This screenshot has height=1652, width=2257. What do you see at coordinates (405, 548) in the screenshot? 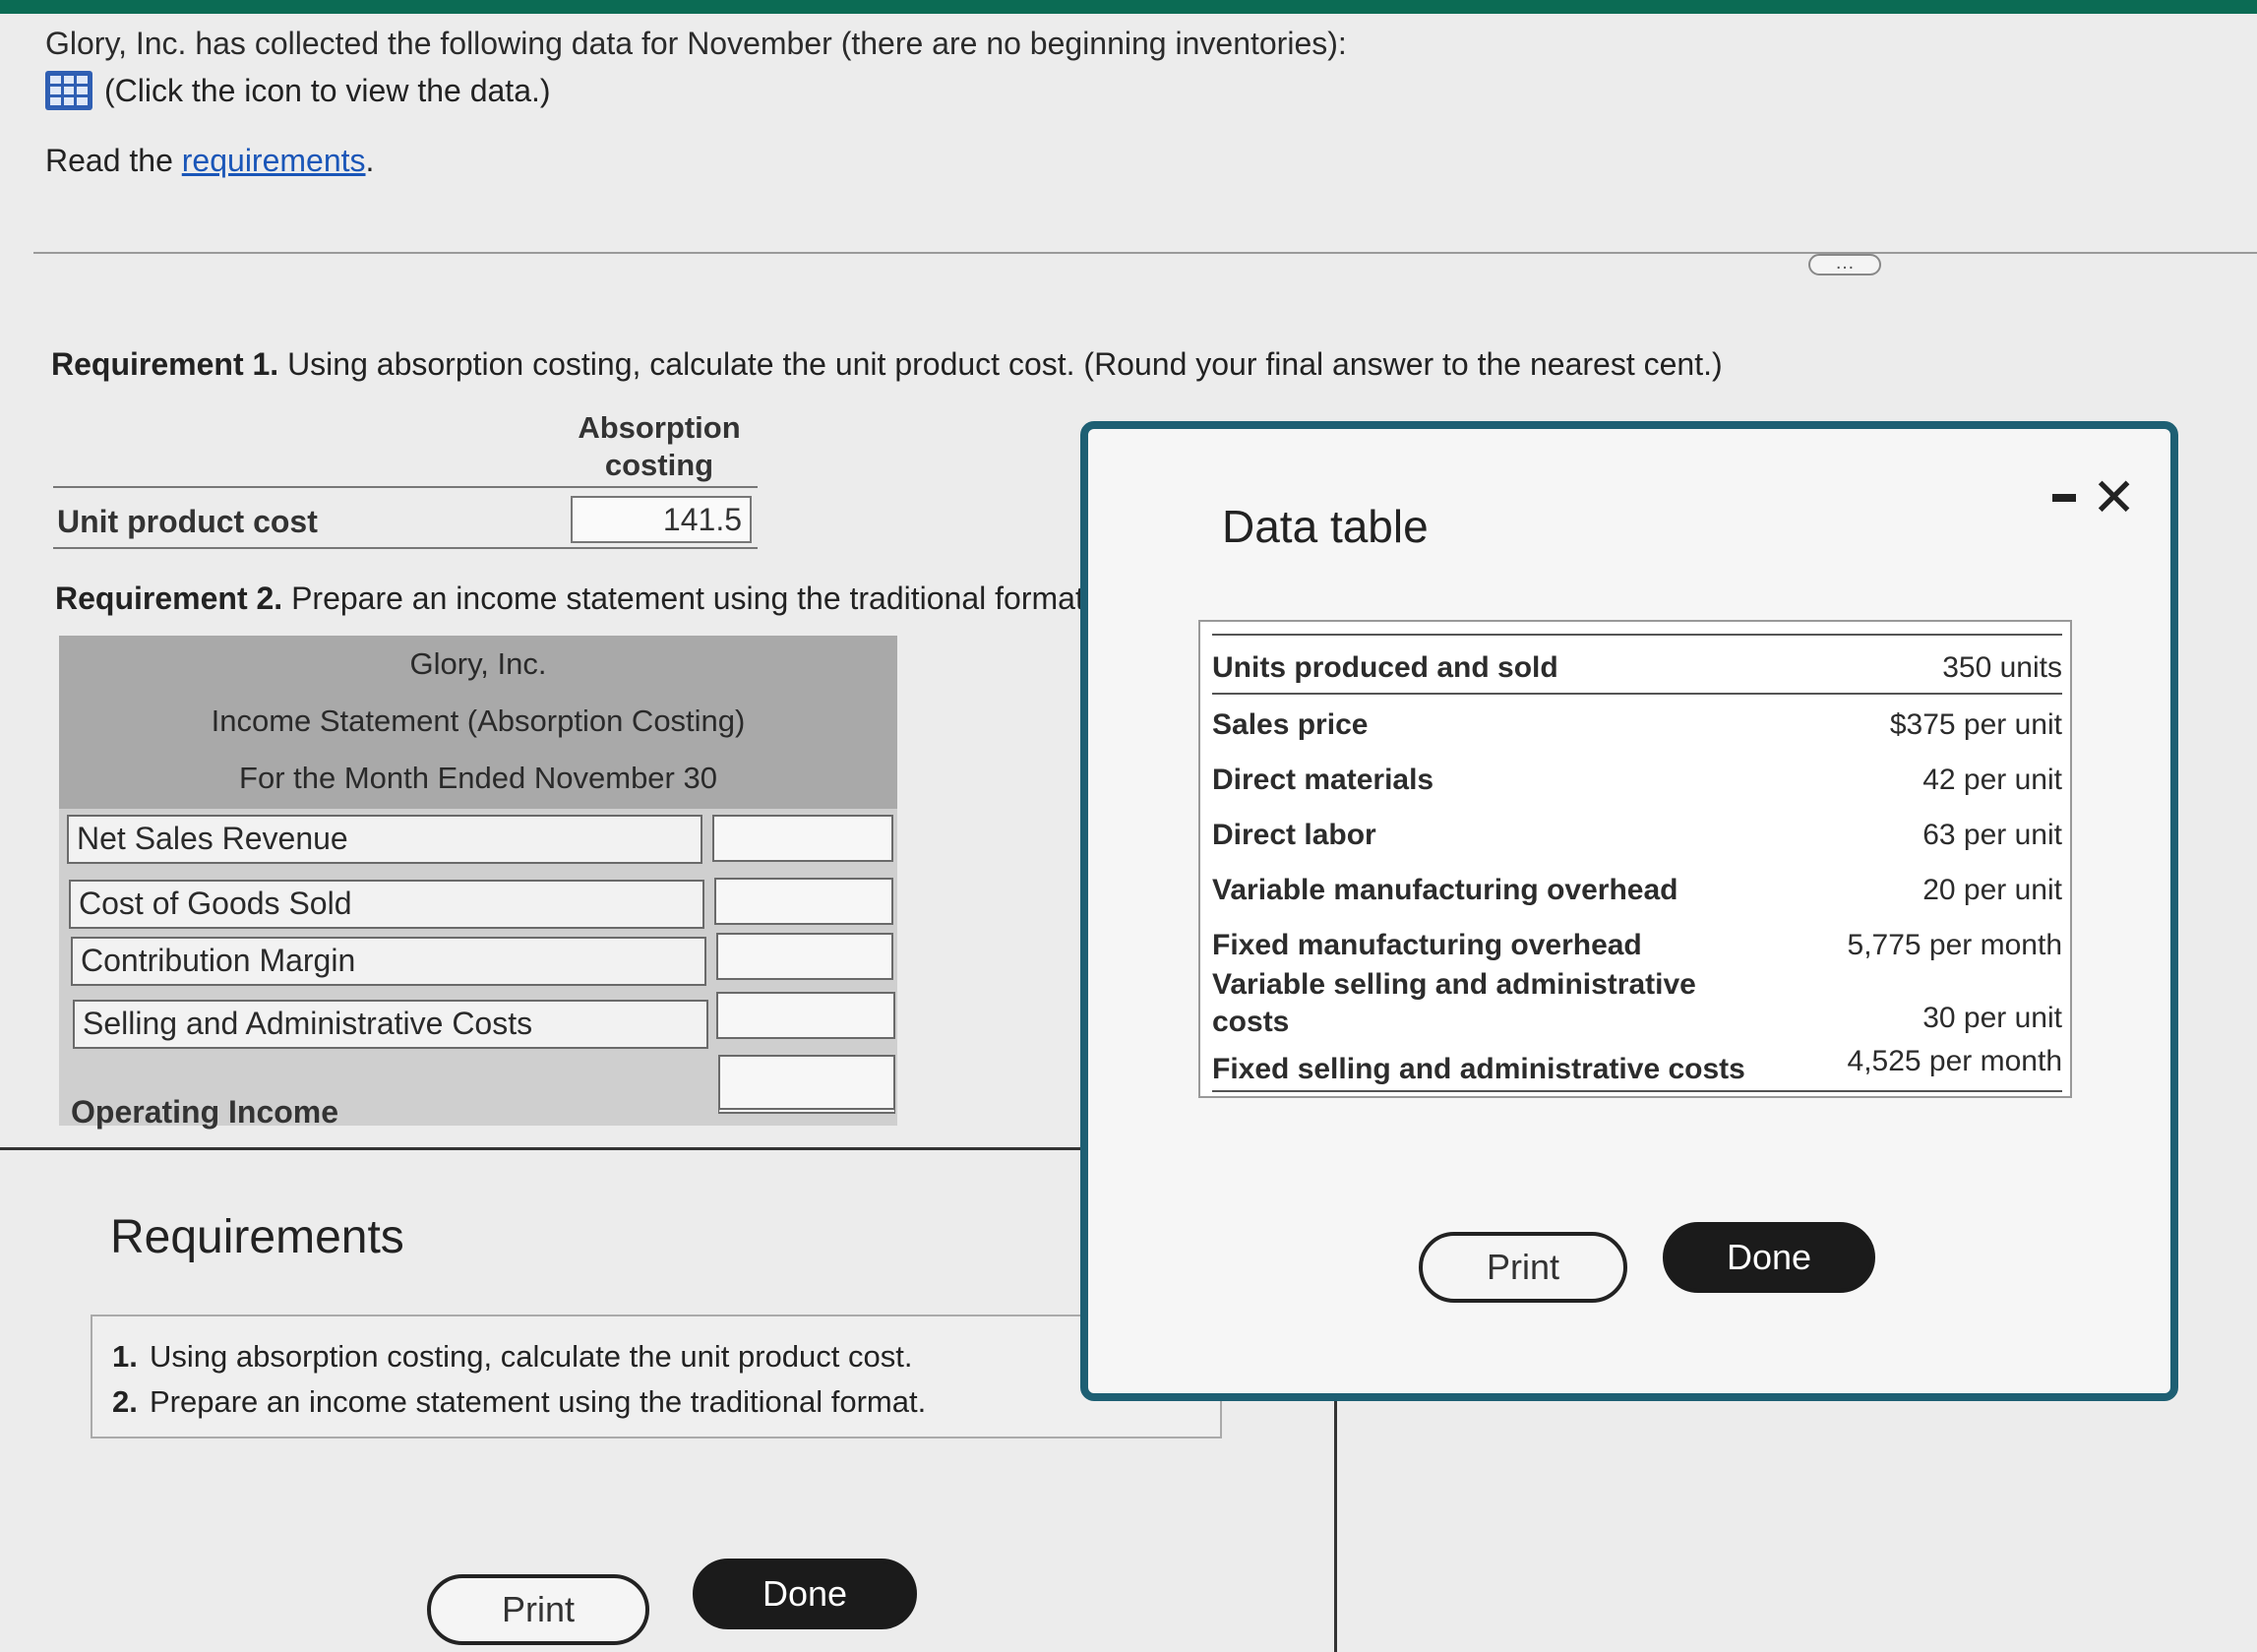
I see `row-rule` at bounding box center [405, 548].